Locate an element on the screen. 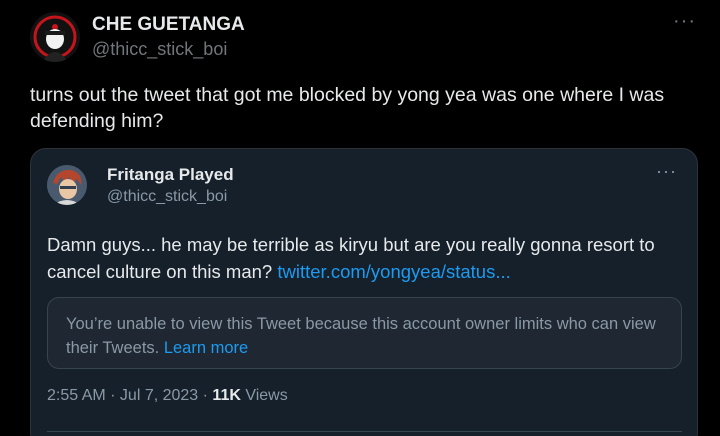 This screenshot has height=436, width=720. divider is located at coordinates (364, 431).